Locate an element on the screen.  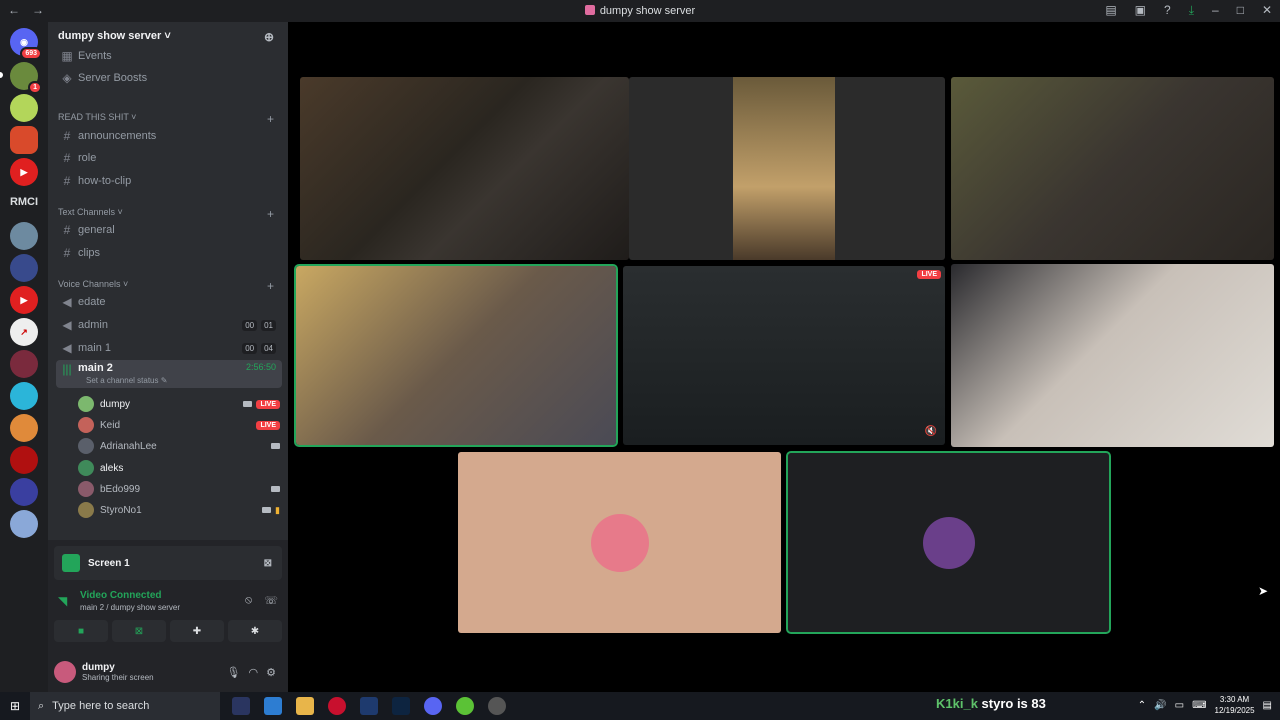
user-controls: 🎙 ◠ ⚙ is located at coordinates (251, 672).